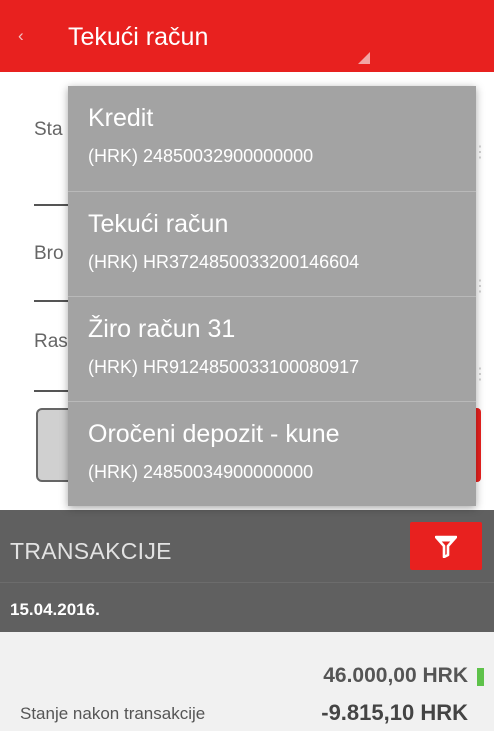  I want to click on account-selector: Tekući račun, so click(138, 37).